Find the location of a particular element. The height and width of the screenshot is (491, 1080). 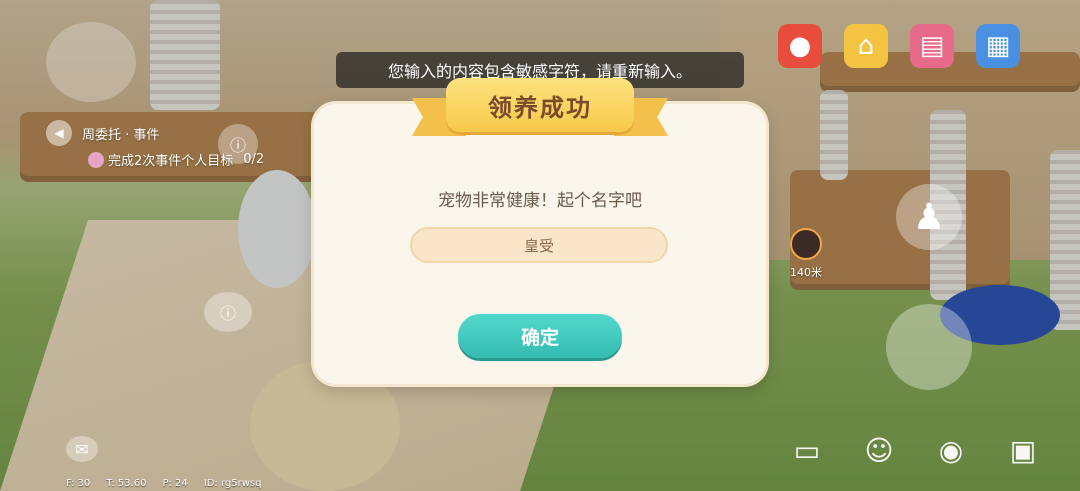

task-title: 周委托 · 事件 is located at coordinates (121, 135).